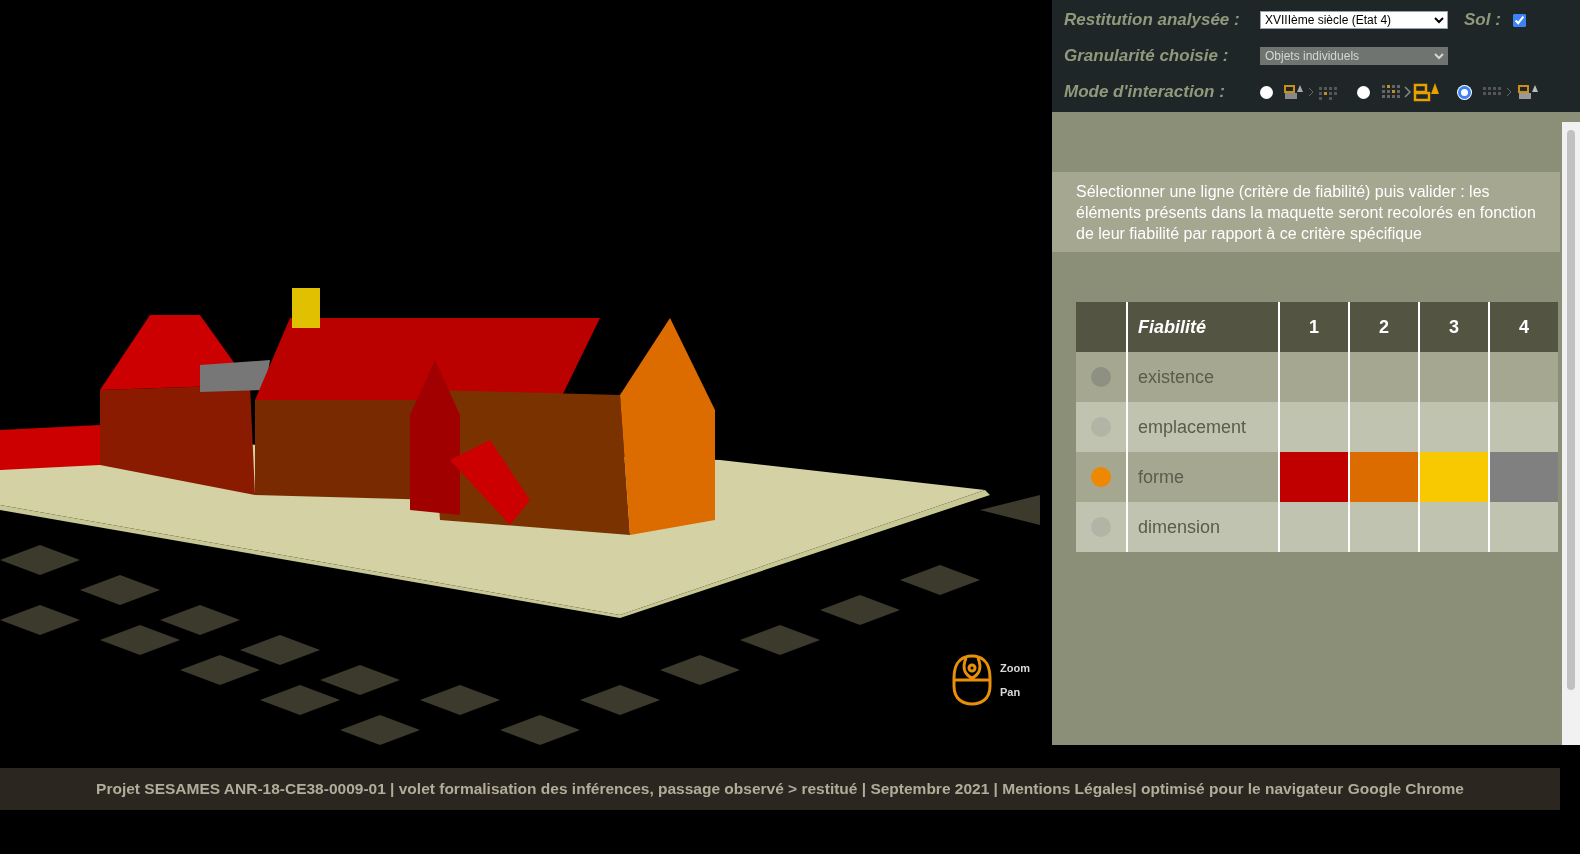 The image size is (1580, 854). What do you see at coordinates (1011, 692) in the screenshot?
I see `pan-label: Pan` at bounding box center [1011, 692].